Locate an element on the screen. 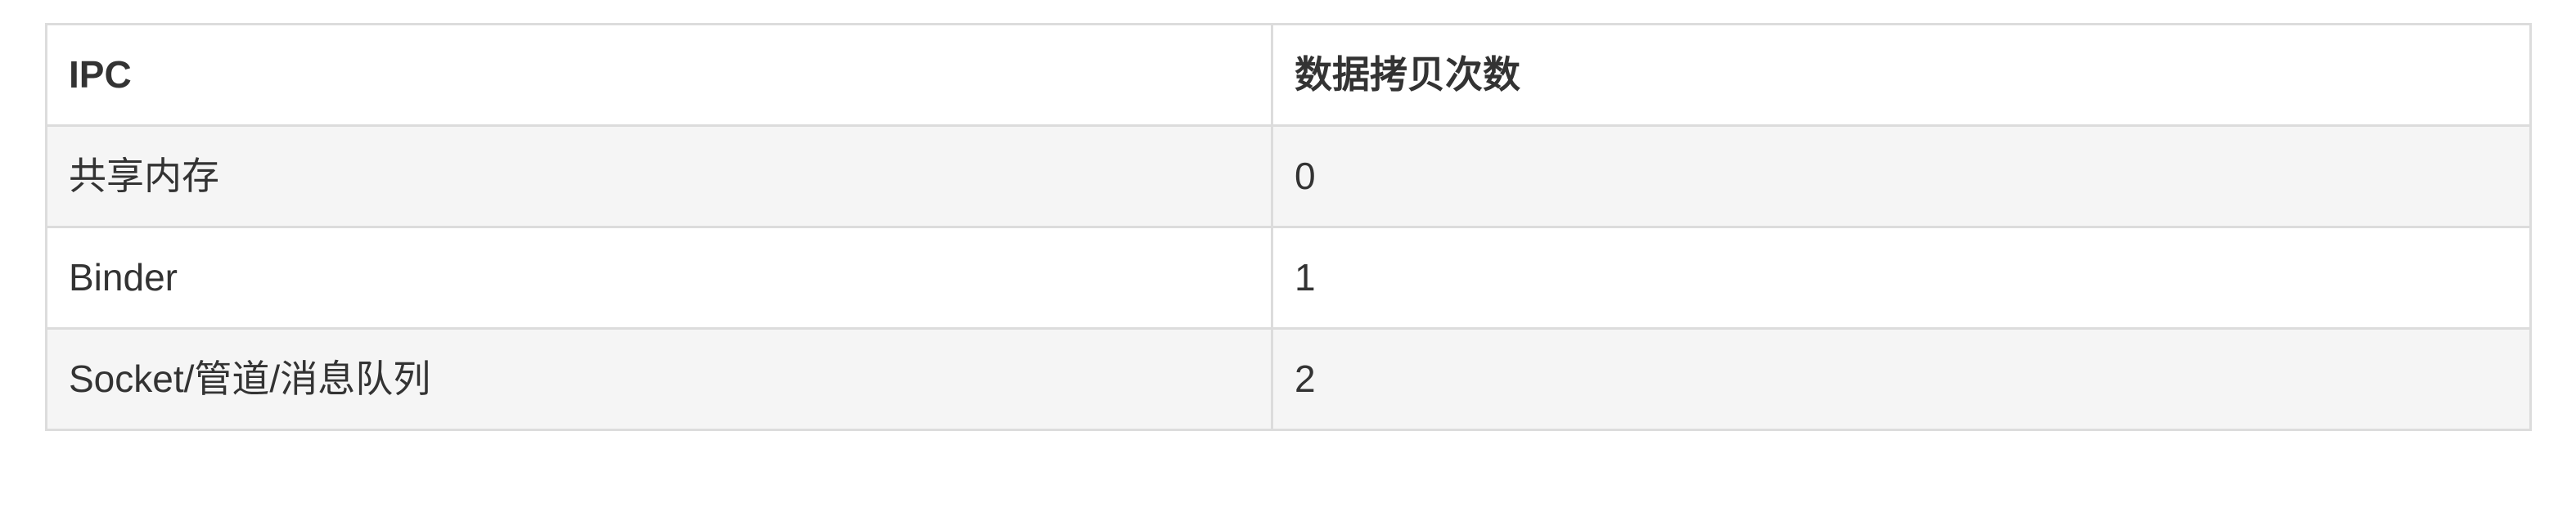 This screenshot has height=517, width=2576. cell-ipc: 共享内存 is located at coordinates (659, 176).